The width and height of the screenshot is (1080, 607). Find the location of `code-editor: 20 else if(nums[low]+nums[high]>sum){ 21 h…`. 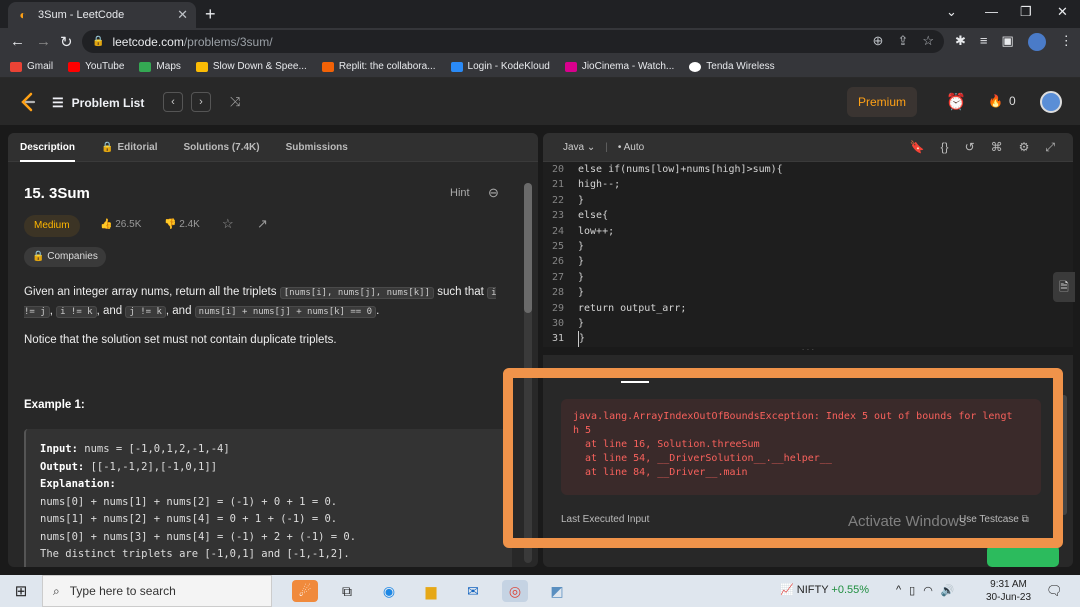

code-editor: 20 else if(nums[low]+nums[high]>sum){ 21 h… is located at coordinates (808, 254).